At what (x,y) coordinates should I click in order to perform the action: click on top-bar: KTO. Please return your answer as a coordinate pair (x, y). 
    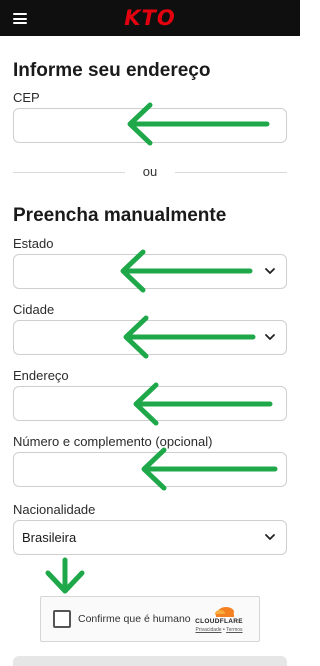
    Looking at the image, I should click on (150, 18).